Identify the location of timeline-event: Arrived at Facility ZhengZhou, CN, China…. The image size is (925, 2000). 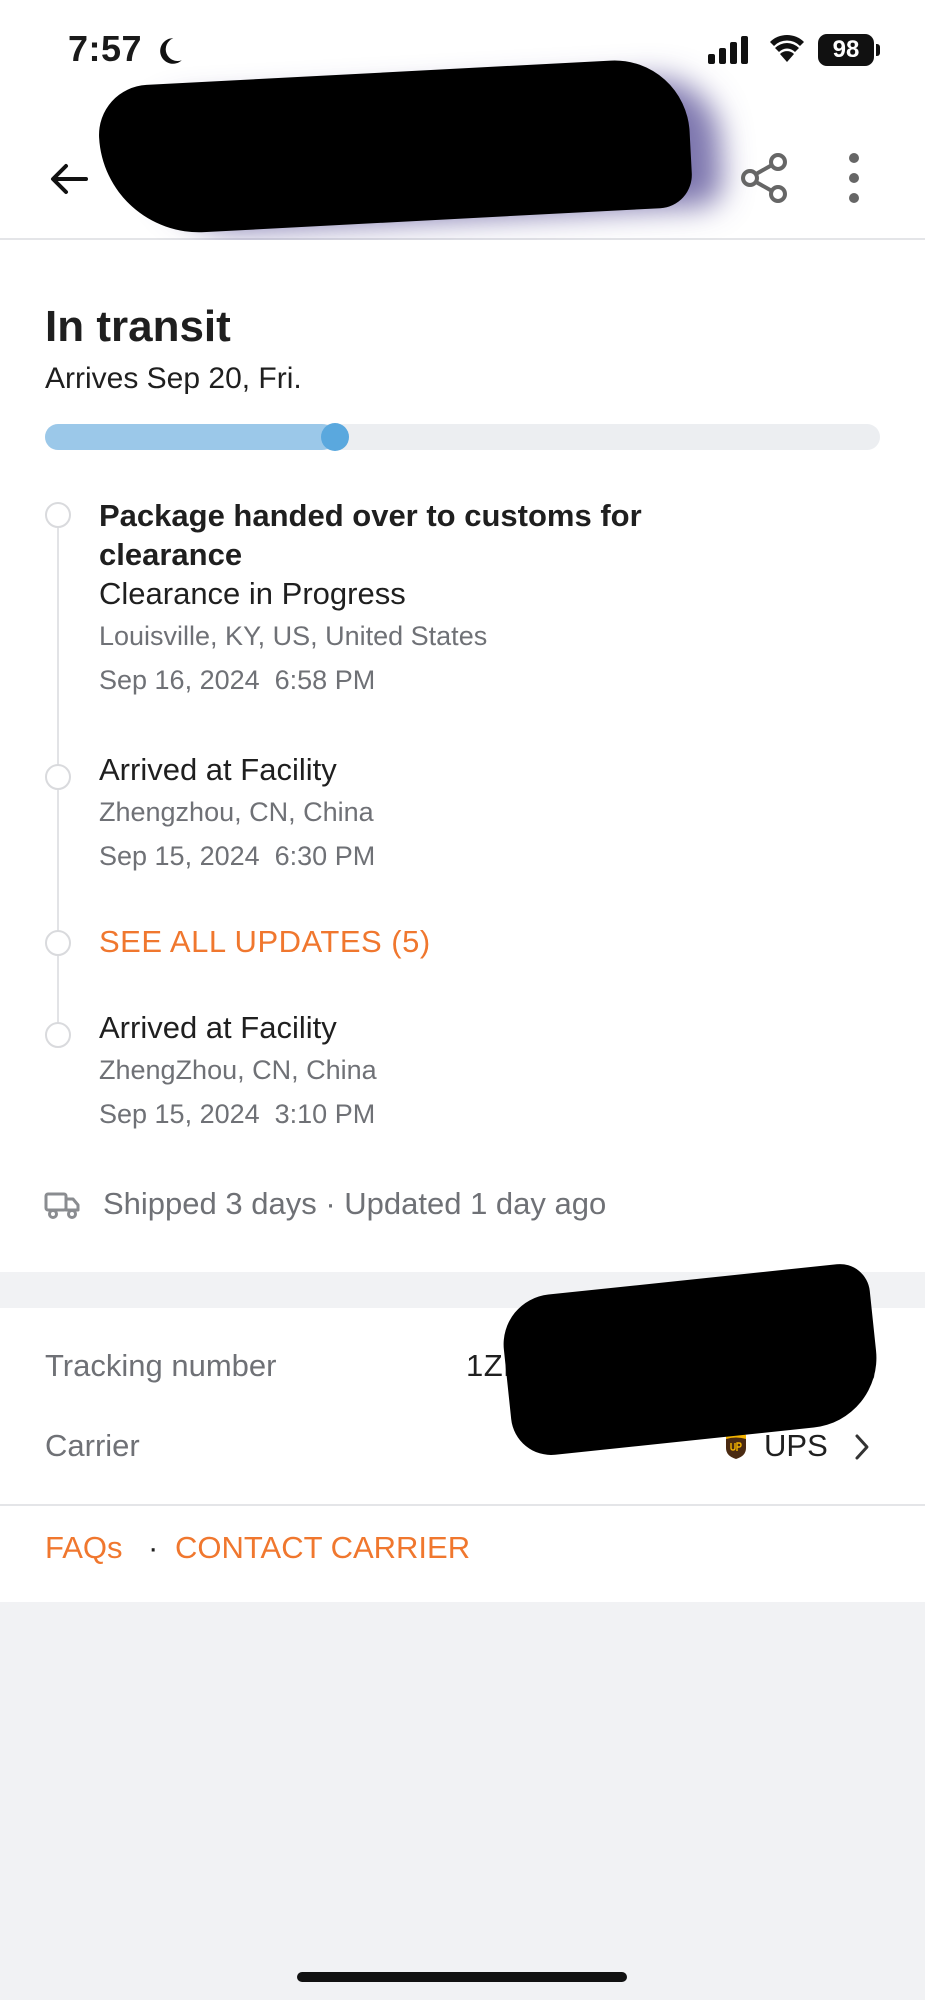
(489, 1072).